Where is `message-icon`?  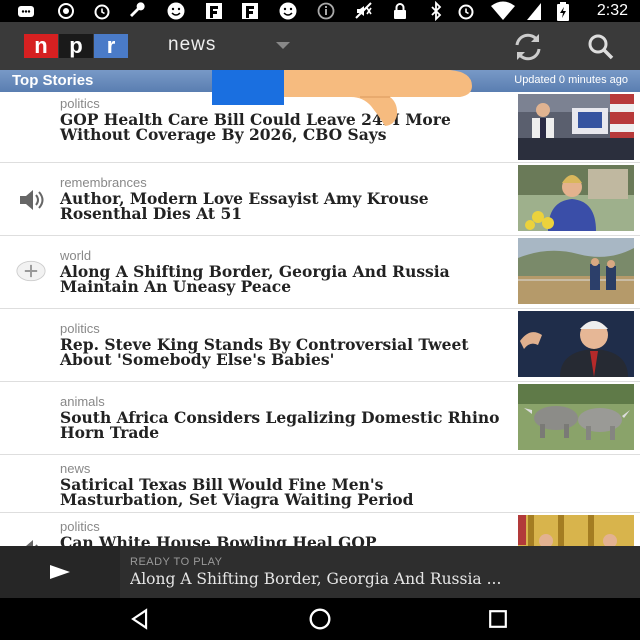
message-icon is located at coordinates (26, 11).